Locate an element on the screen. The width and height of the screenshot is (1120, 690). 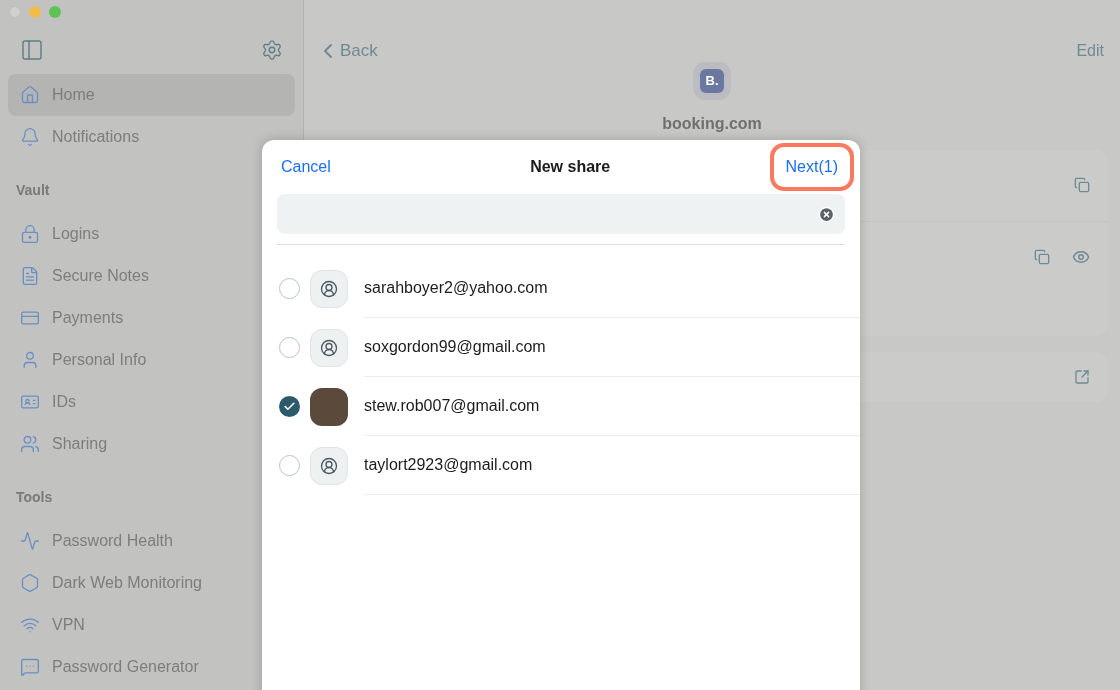
sidebar-item: VPN is located at coordinates (151, 625).